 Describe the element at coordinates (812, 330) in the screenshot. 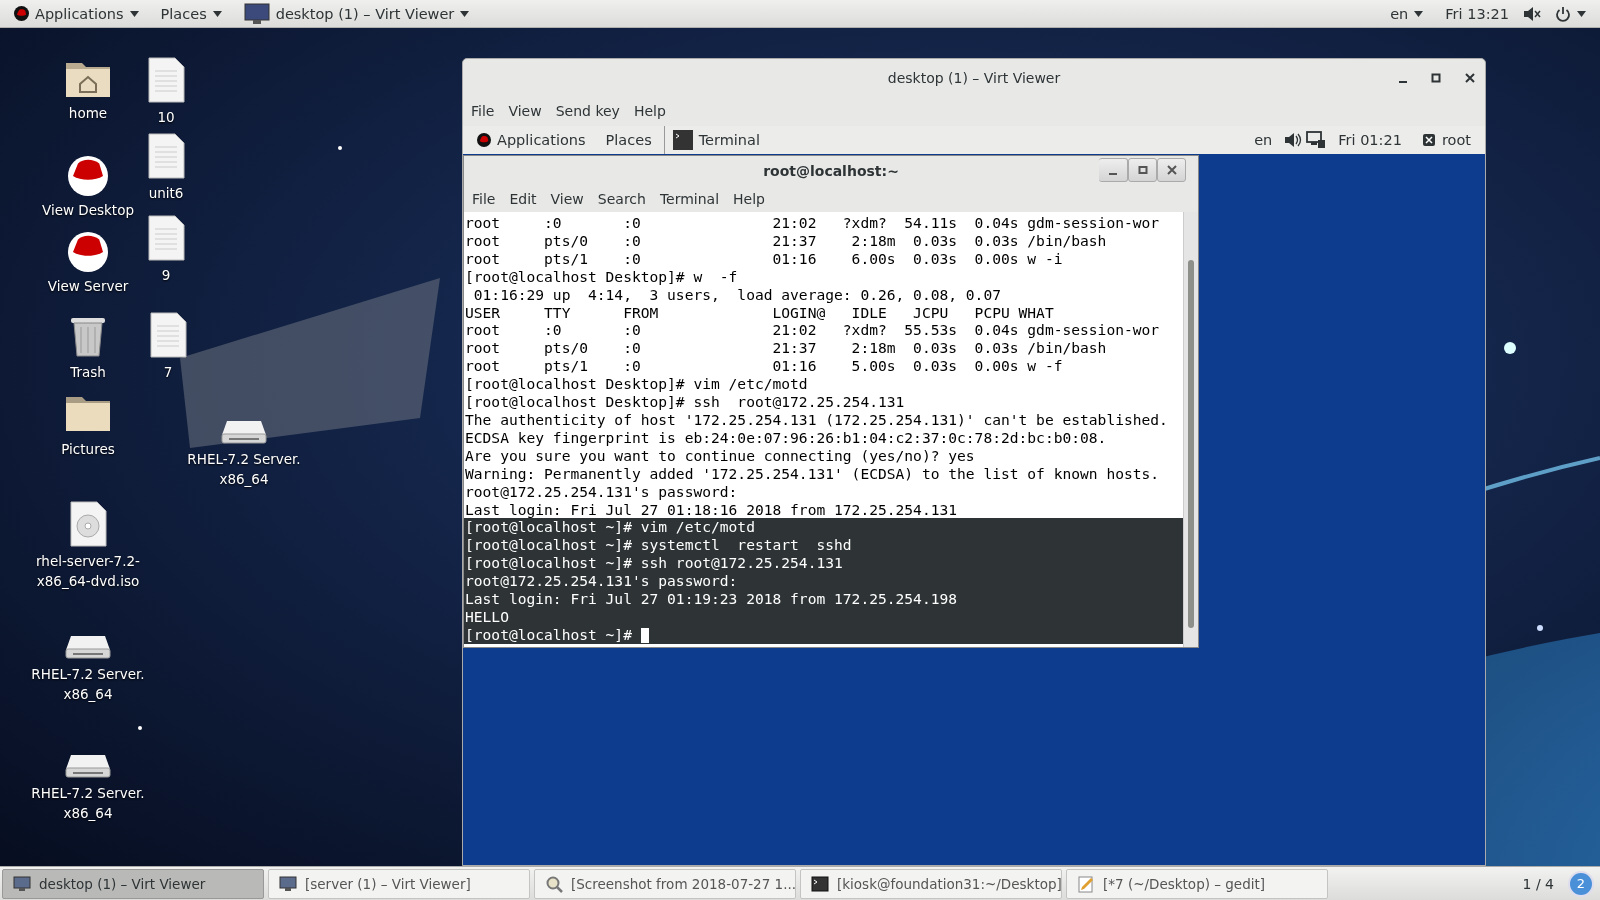

I see `terminal-line: root :0 :0 21:02 ?xdm? 55.53s 0.04s gdm-session-wor` at that location.